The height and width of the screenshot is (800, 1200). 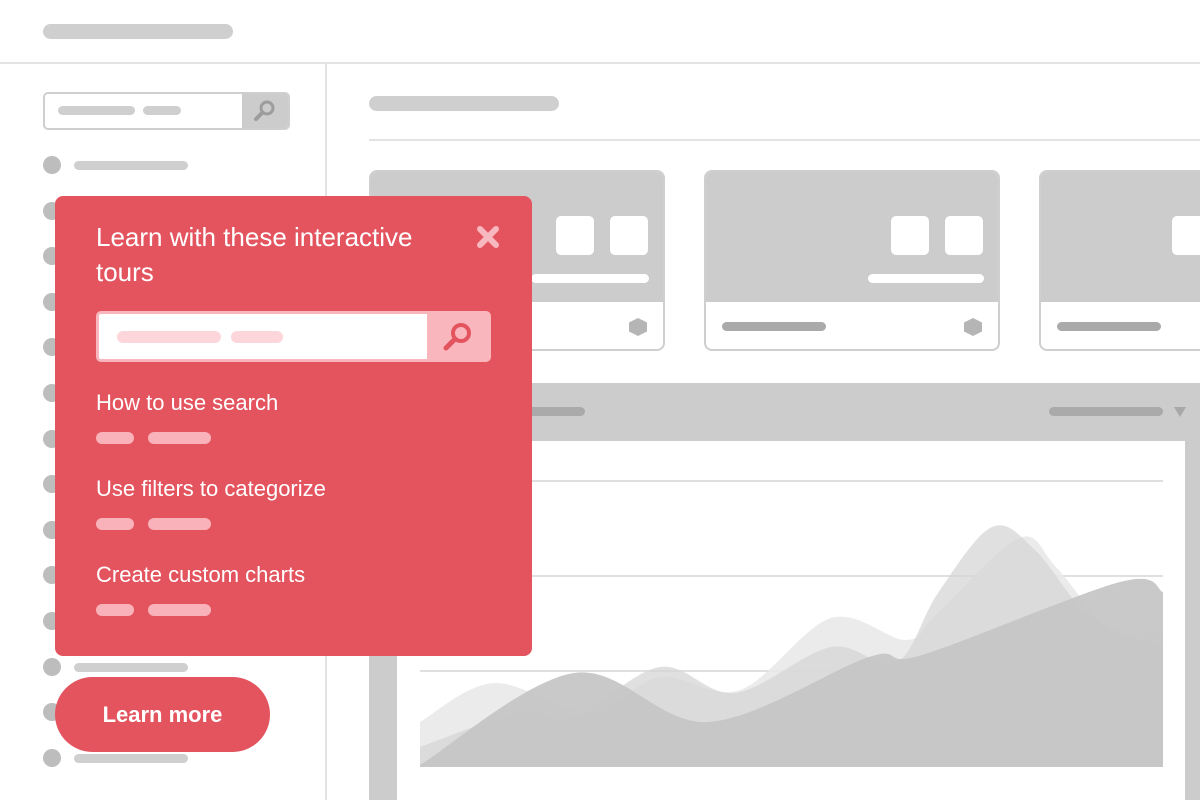 What do you see at coordinates (211, 489) in the screenshot?
I see `tour-item-filters: Use filters to categorize` at bounding box center [211, 489].